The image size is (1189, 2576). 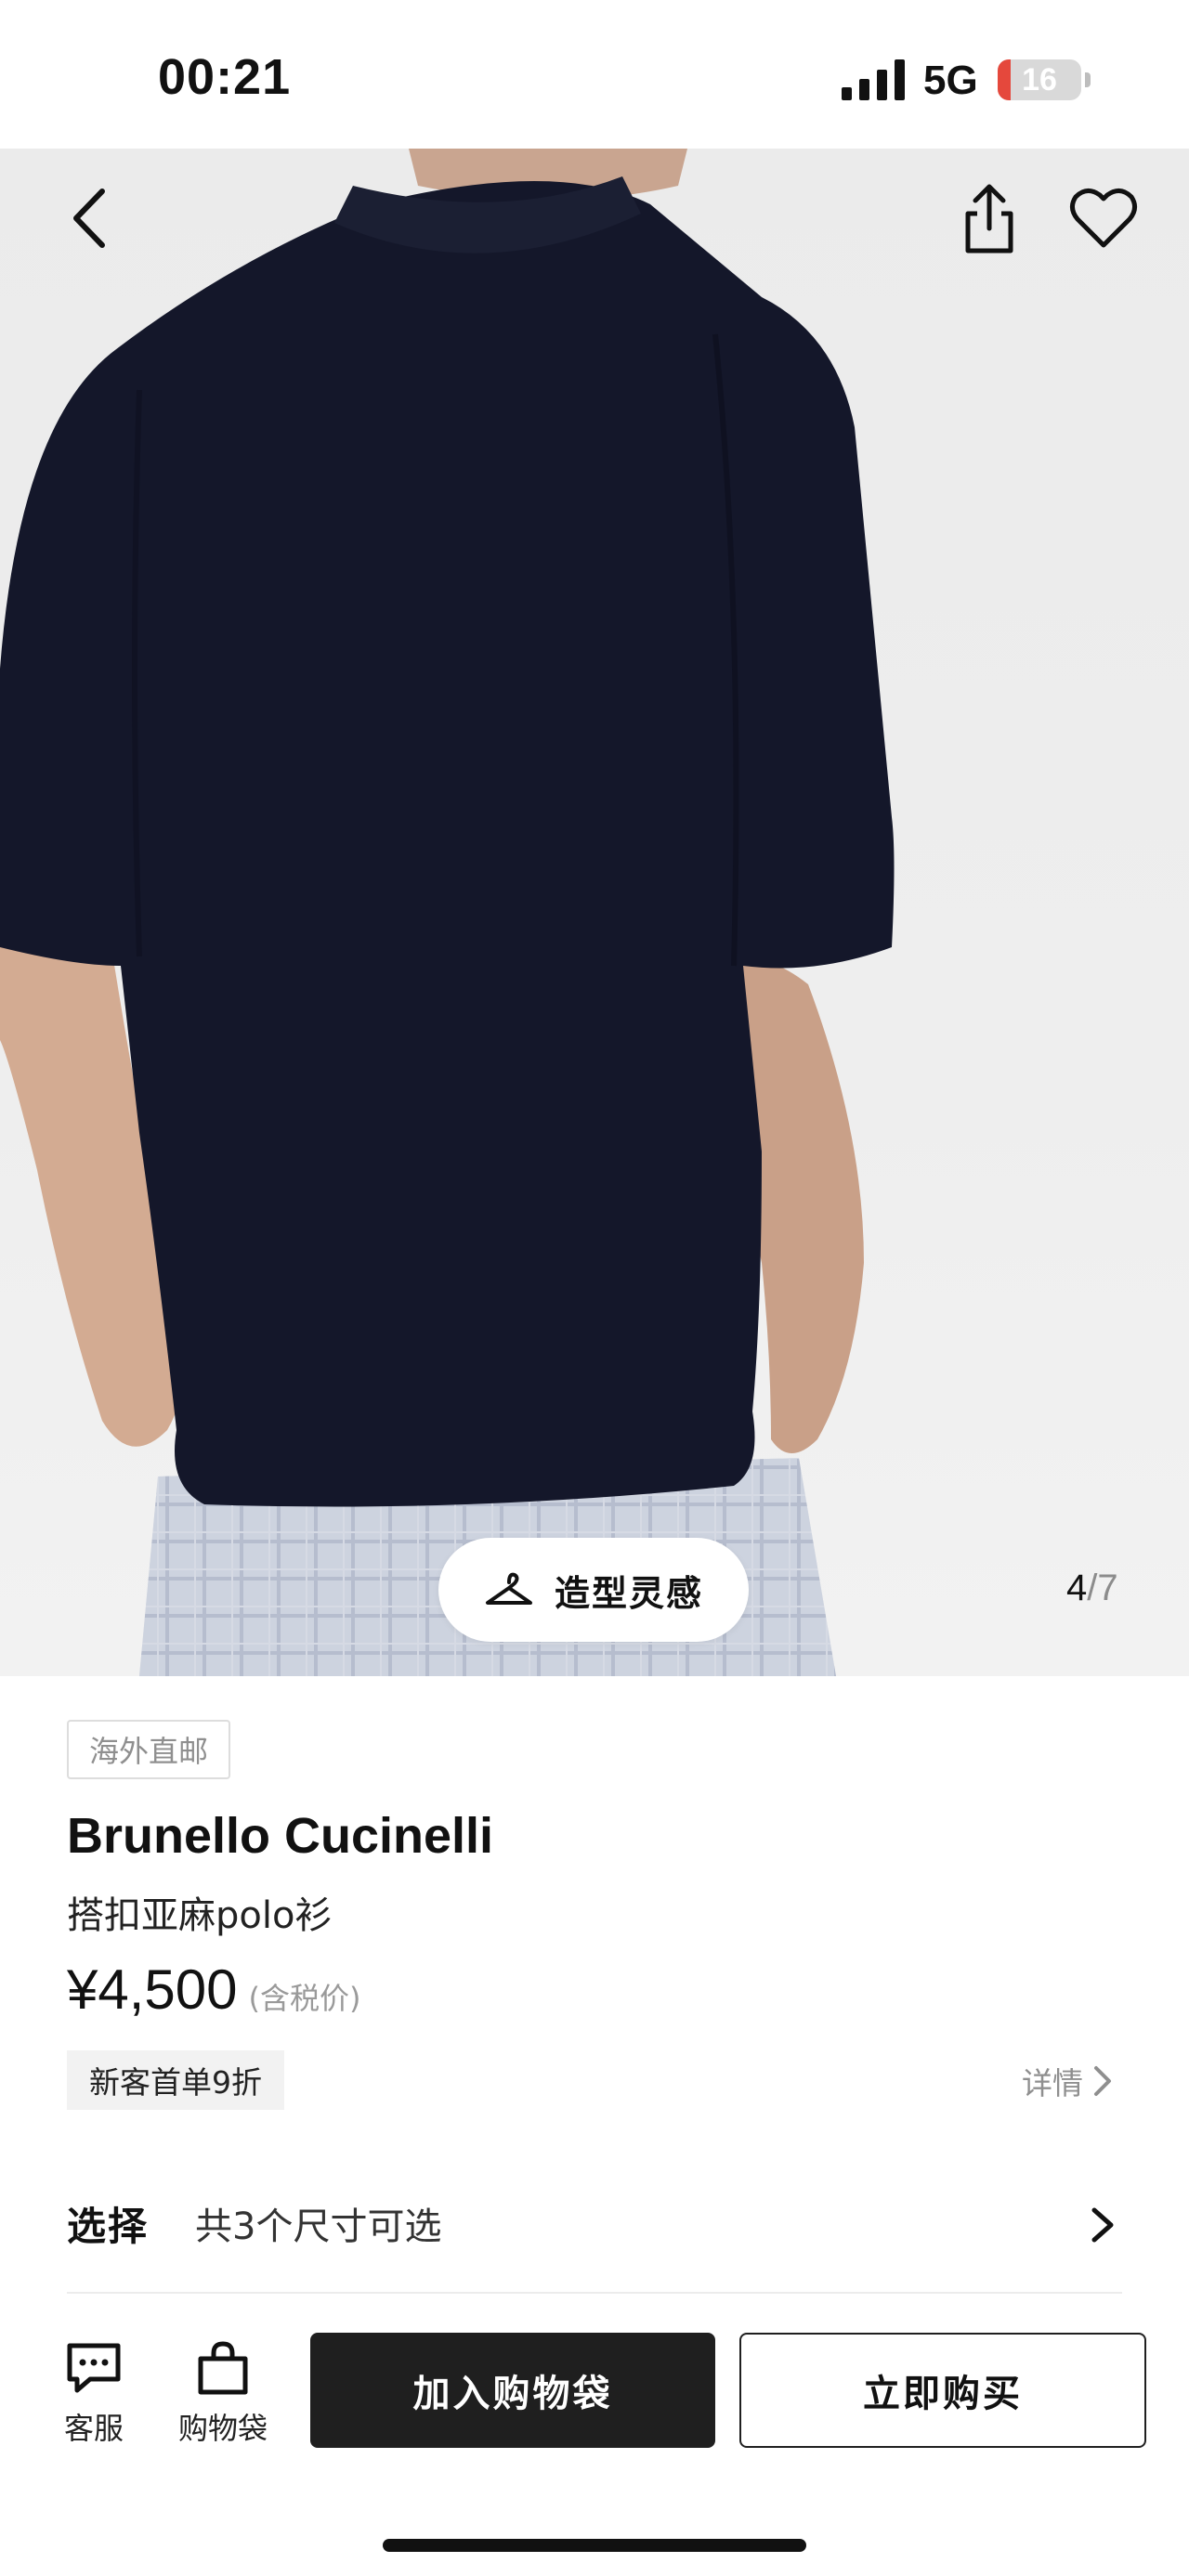 I want to click on status-time: 00:21, so click(x=225, y=77).